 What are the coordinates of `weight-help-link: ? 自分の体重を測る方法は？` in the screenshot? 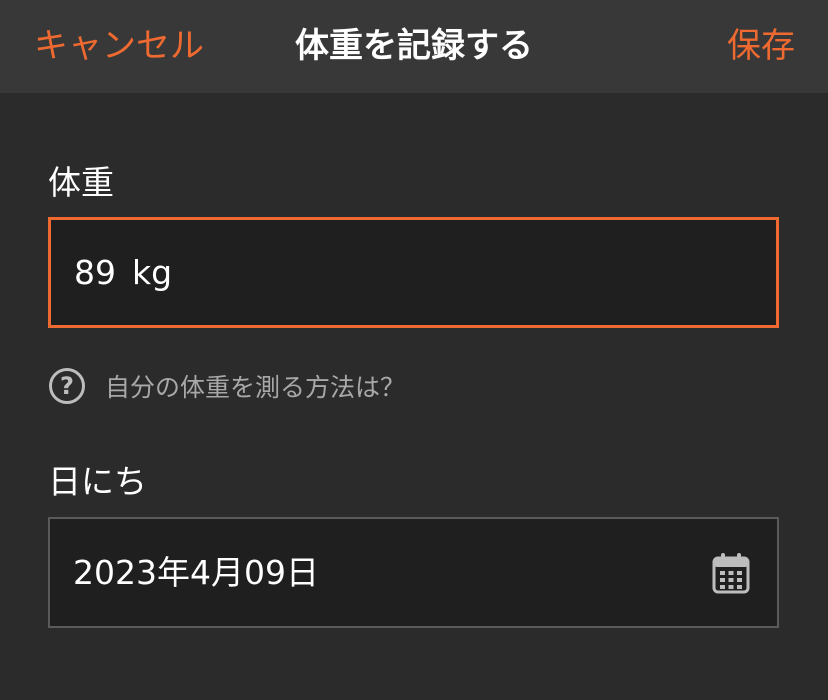 It's located at (227, 386).